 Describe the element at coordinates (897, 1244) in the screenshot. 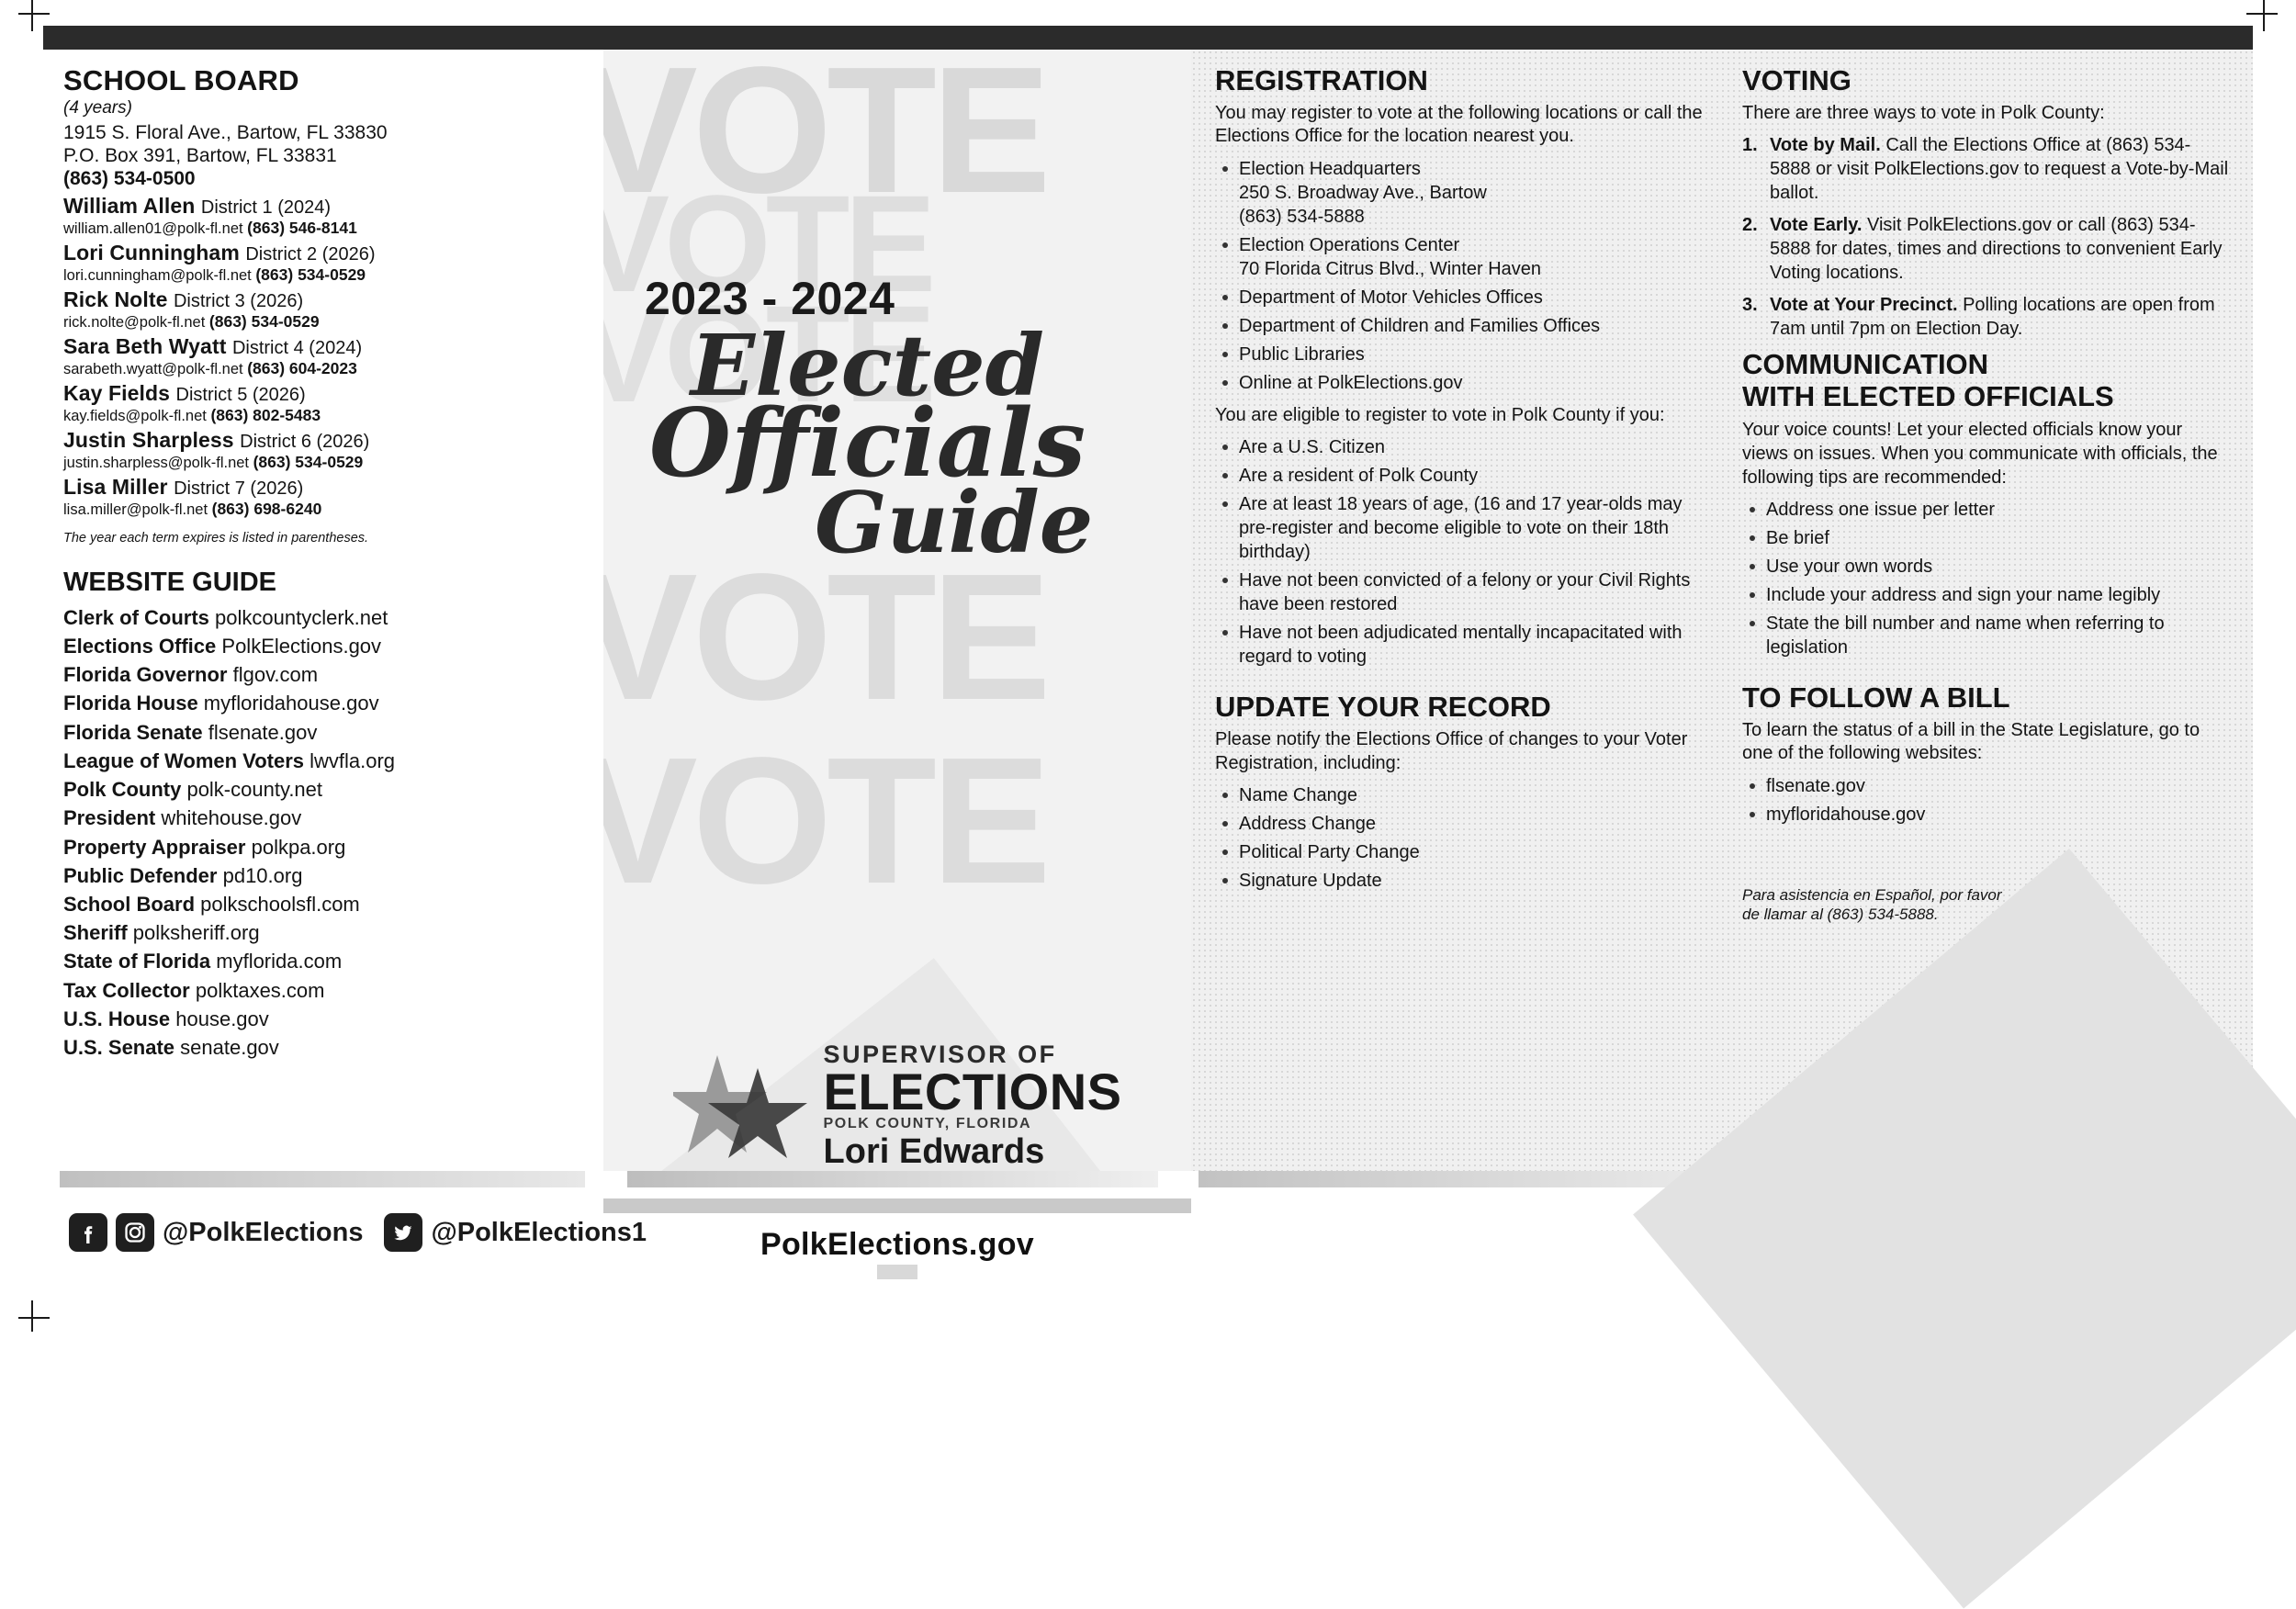

I see `cover-website: PolkElections.gov` at that location.